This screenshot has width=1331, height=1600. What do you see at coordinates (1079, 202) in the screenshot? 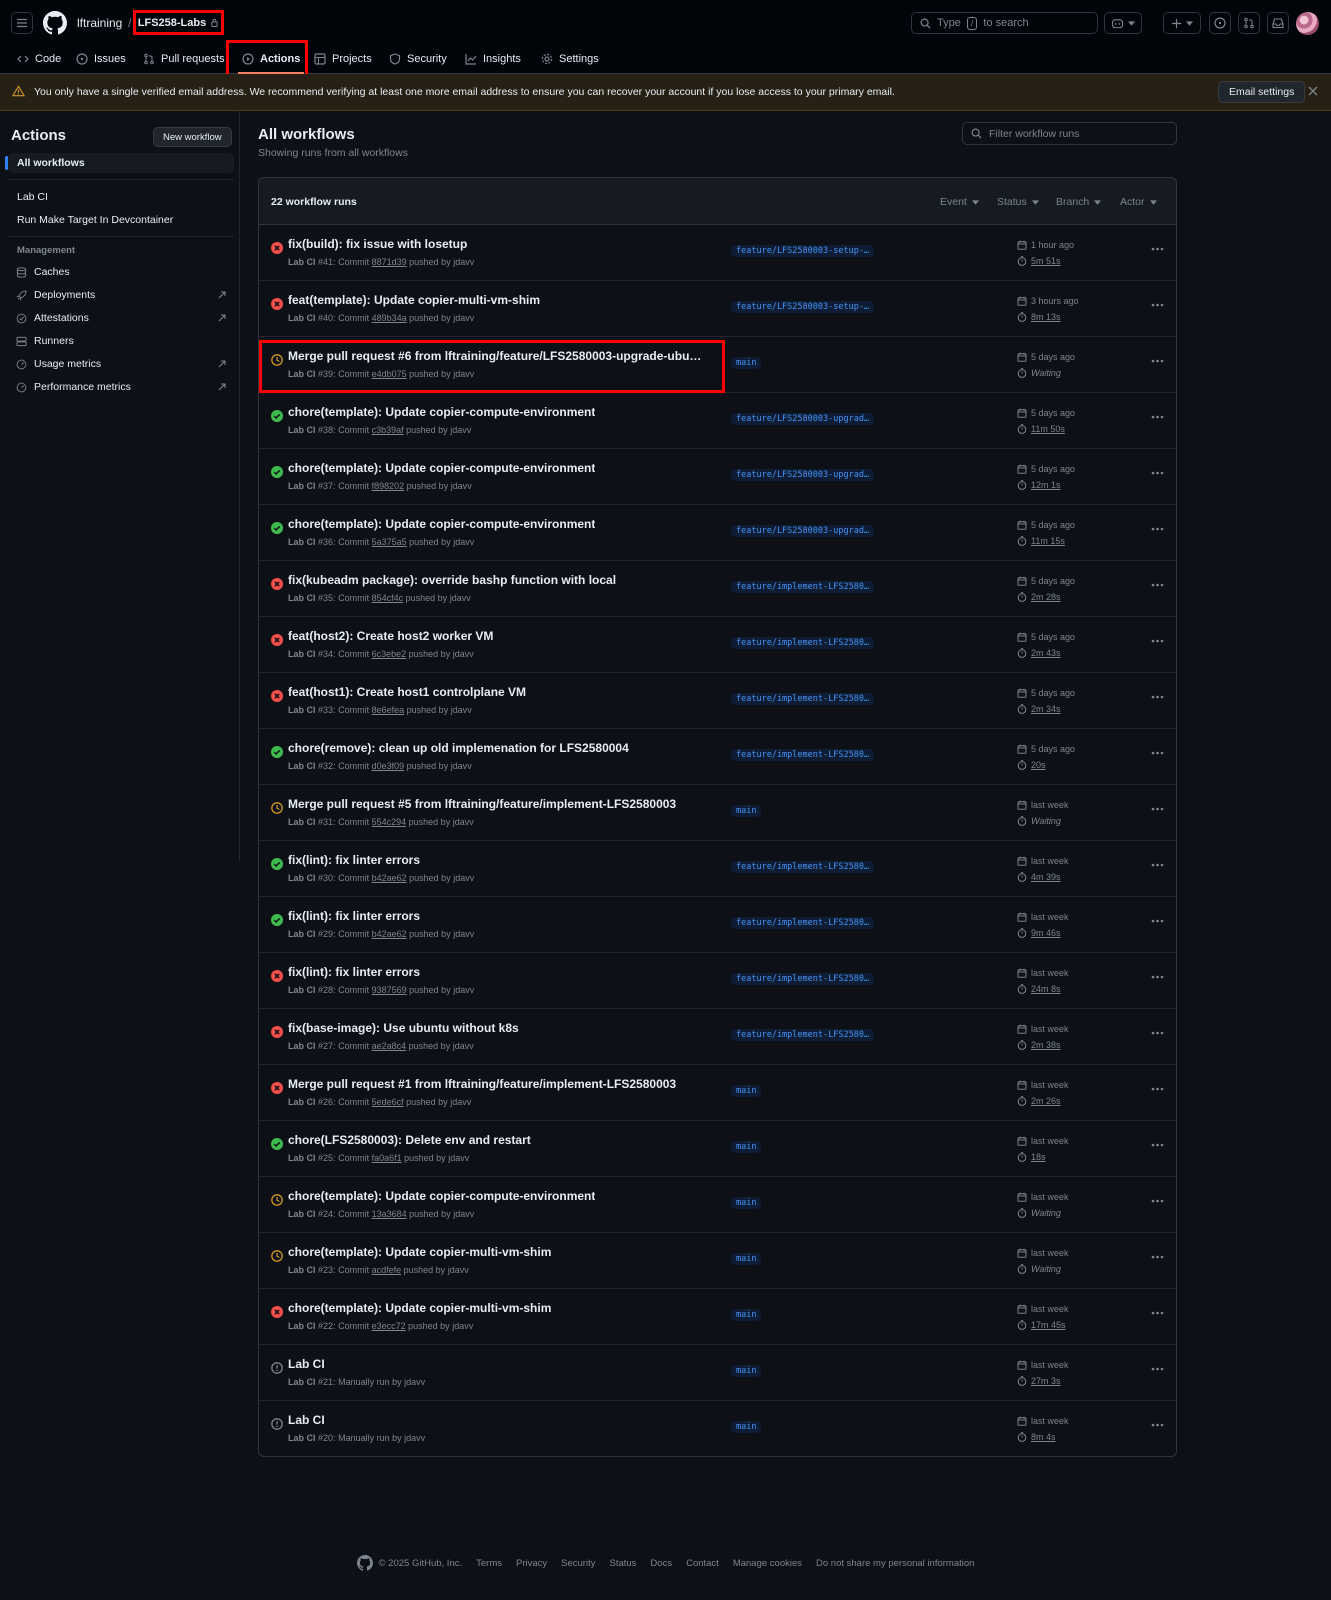
I see `branch-filter-dropdown: Branch` at bounding box center [1079, 202].